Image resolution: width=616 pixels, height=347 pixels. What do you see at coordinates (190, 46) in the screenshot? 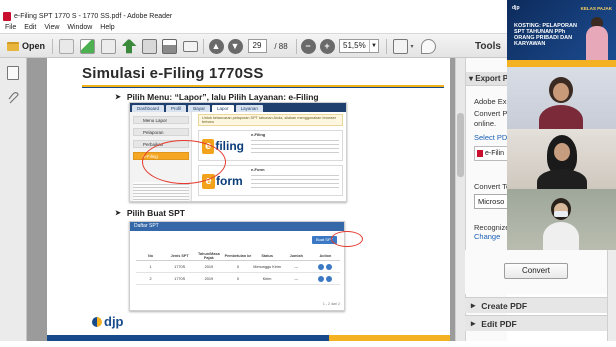
I see `email-button` at bounding box center [190, 46].